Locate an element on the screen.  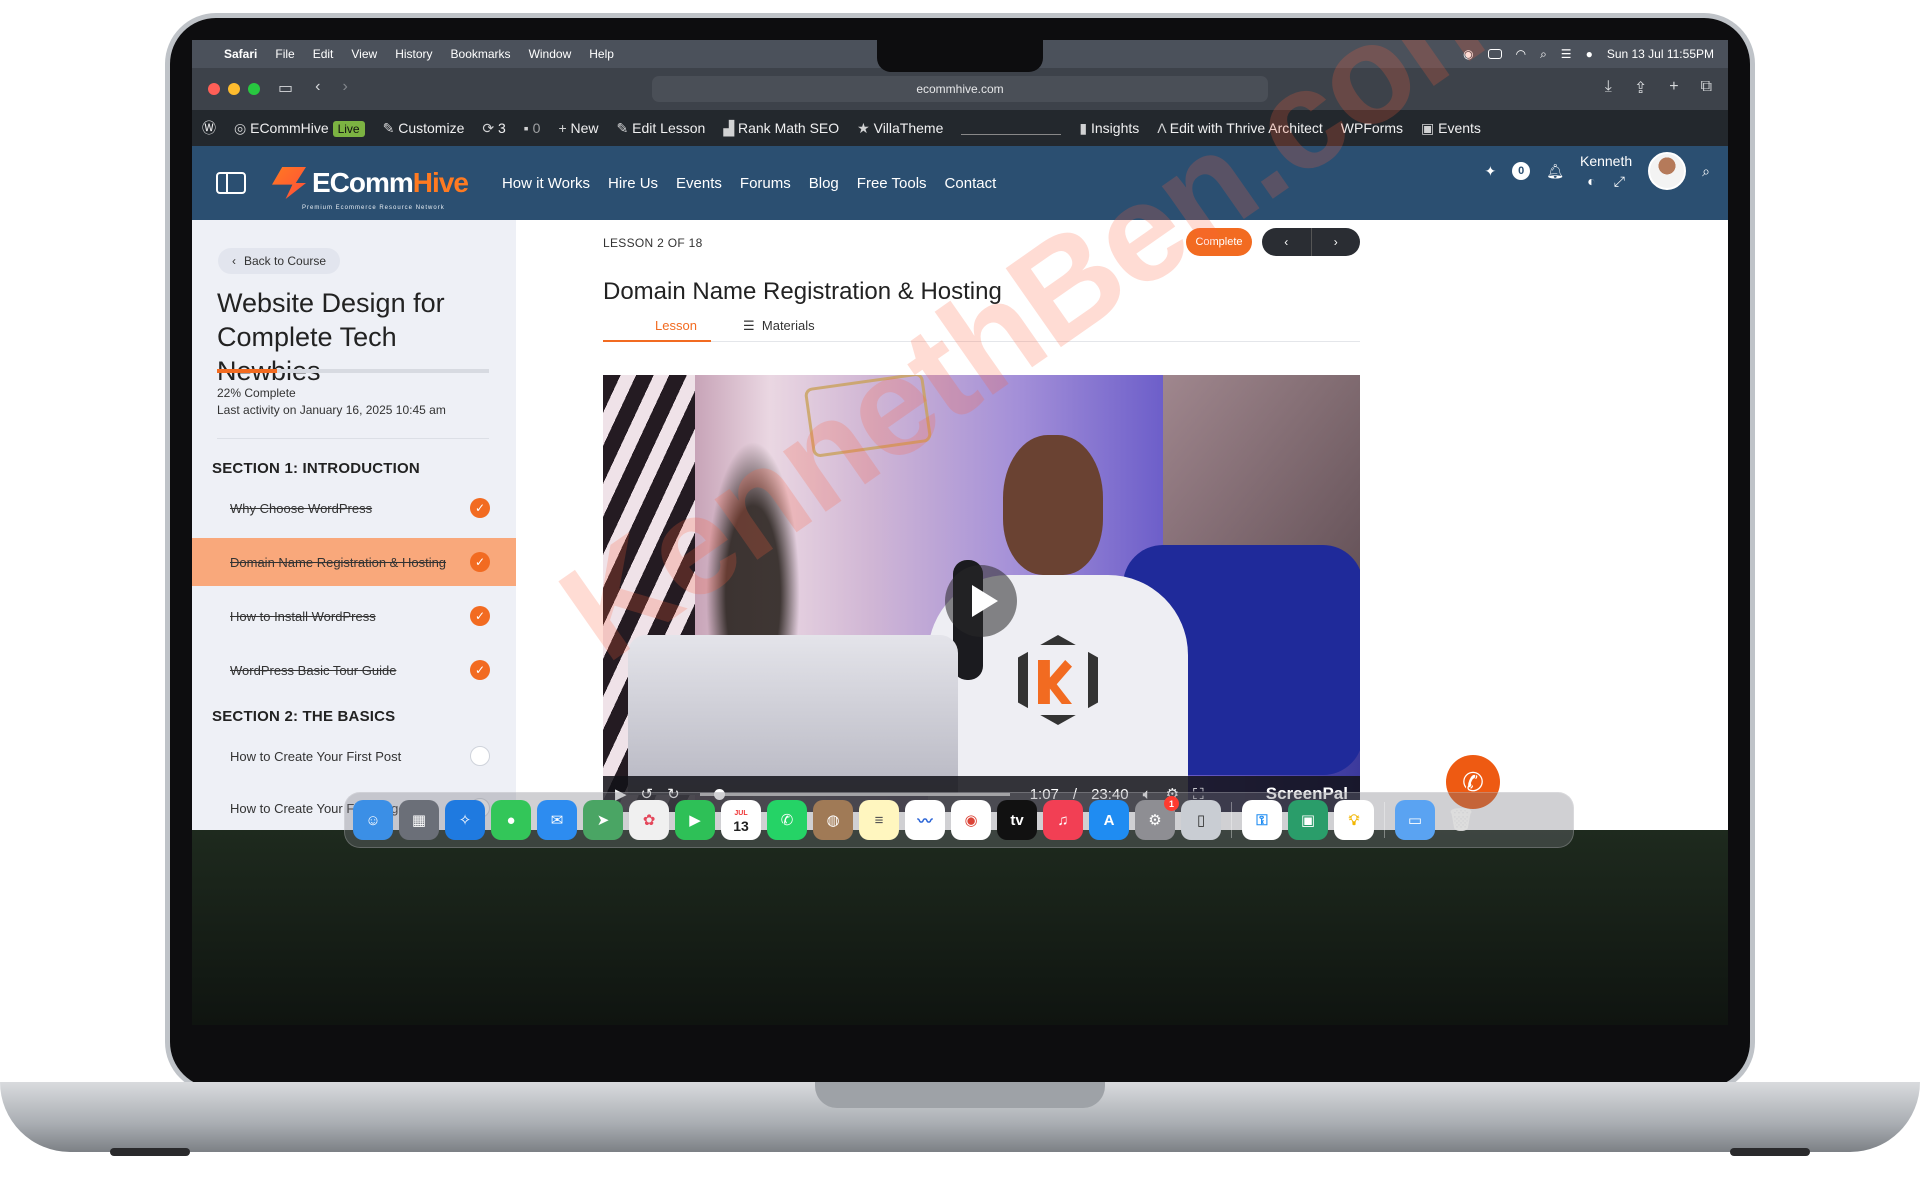
contacts-icon: ◍ is located at coordinates (833, 820).